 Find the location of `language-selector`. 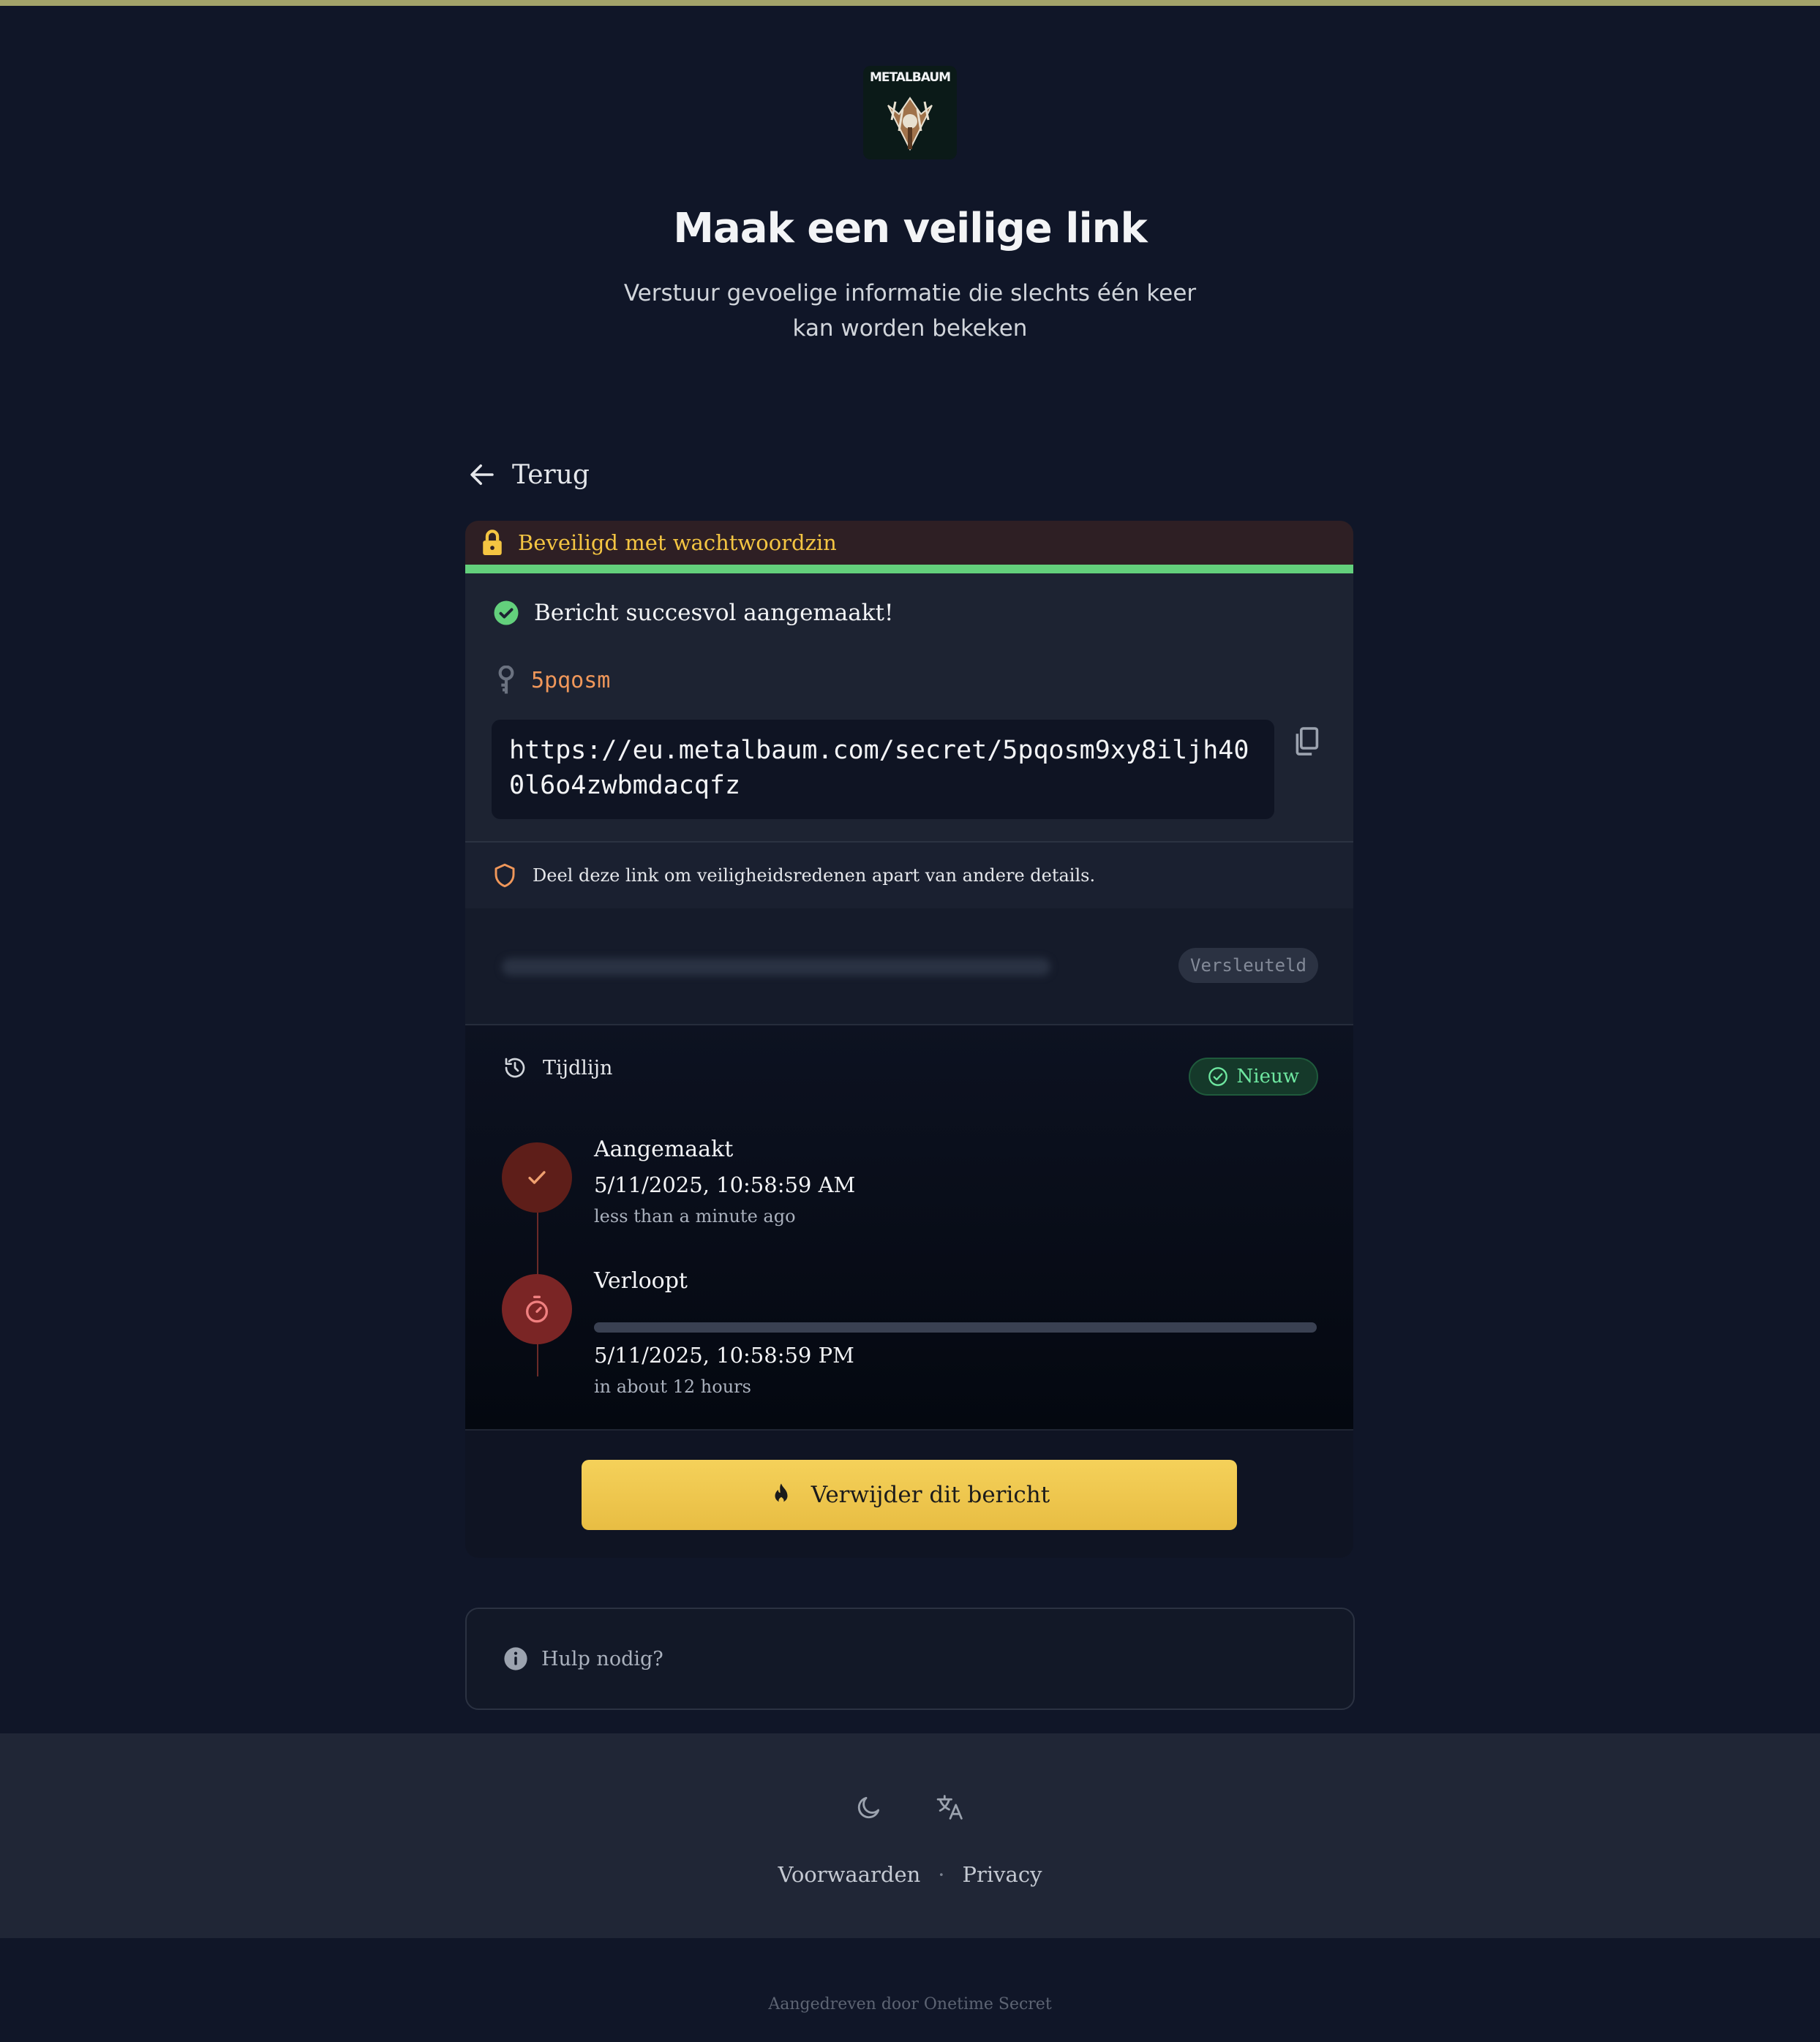

language-selector is located at coordinates (950, 1809).